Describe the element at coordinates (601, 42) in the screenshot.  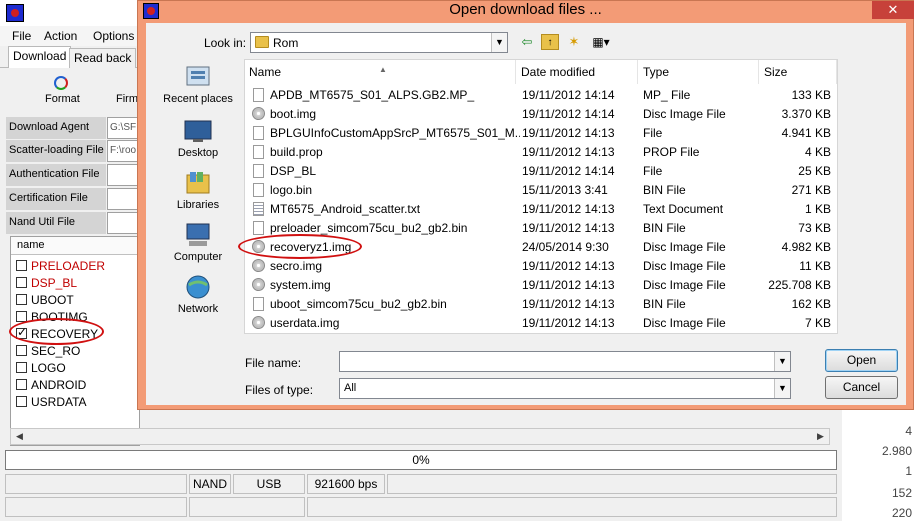
I see `view-menu-icon: ▦▾` at that location.